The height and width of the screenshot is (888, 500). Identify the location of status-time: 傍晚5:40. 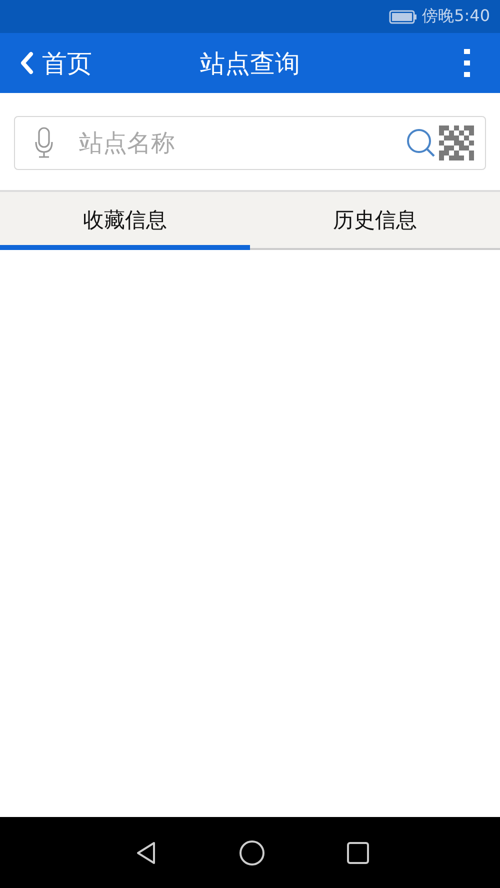
(456, 16).